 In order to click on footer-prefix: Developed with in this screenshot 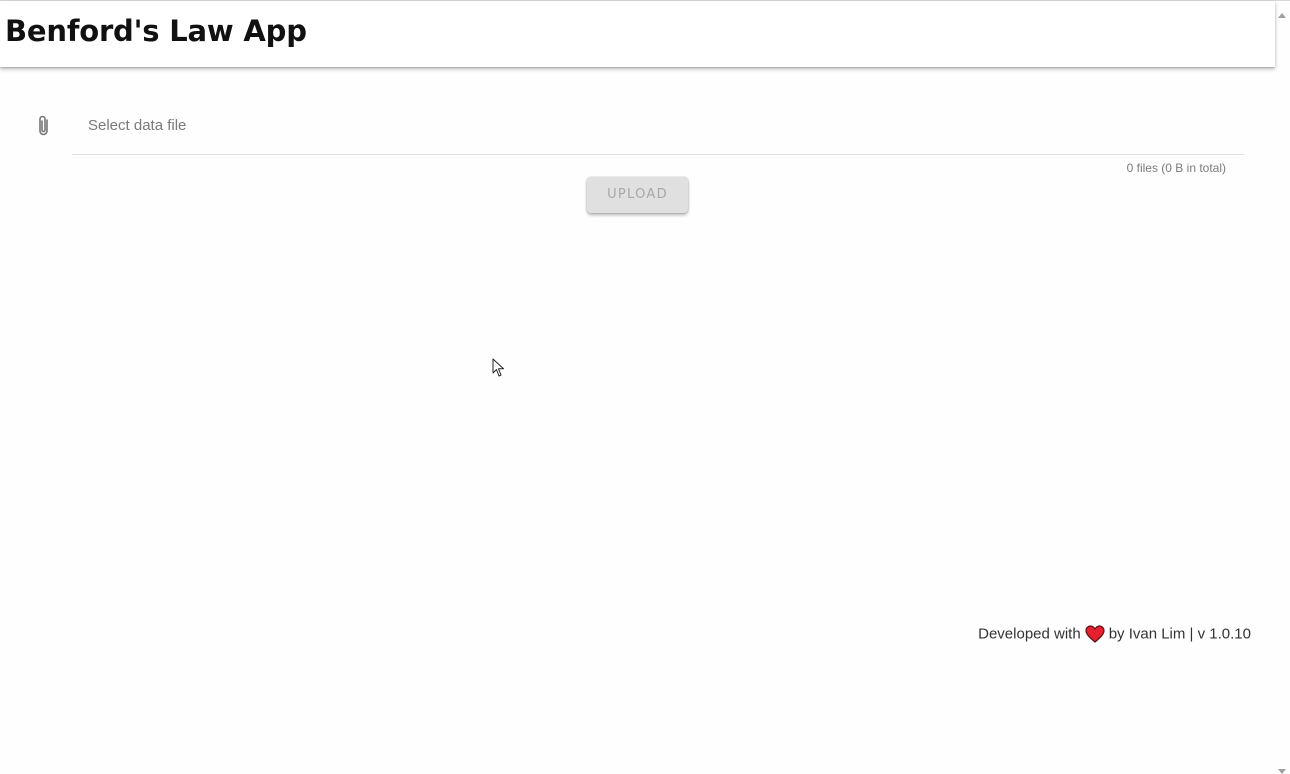, I will do `click(1029, 634)`.